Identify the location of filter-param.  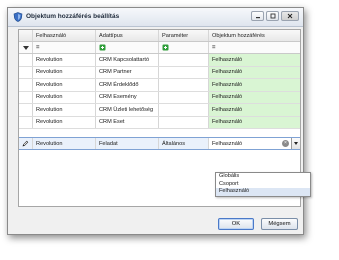
(184, 47).